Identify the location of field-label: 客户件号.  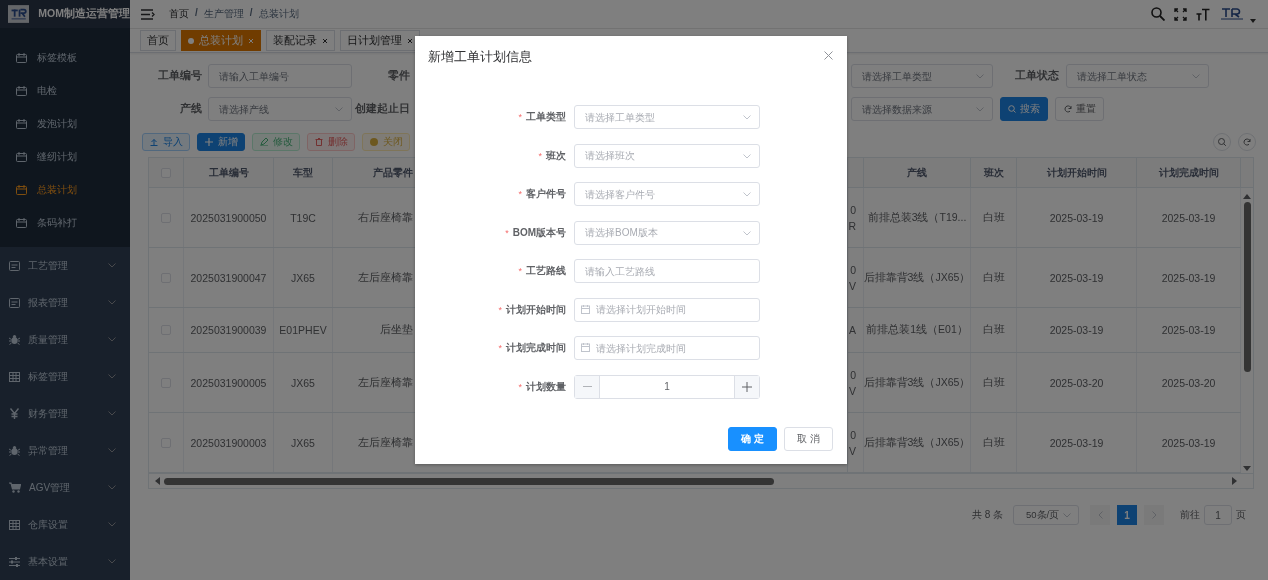
(546, 194).